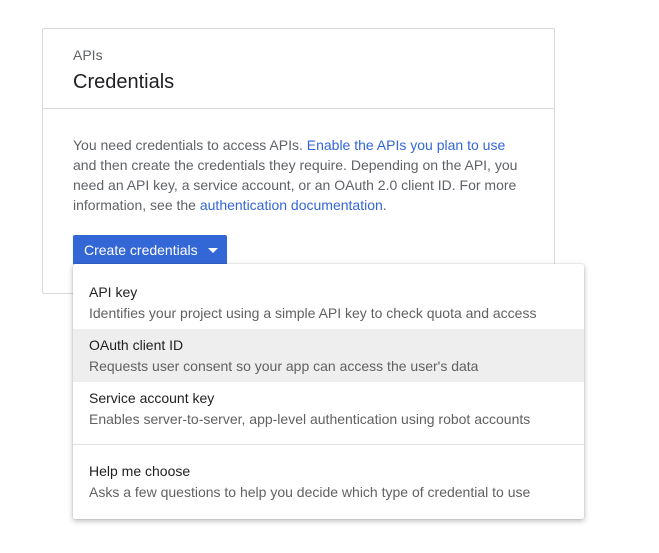  I want to click on breadcrumb: APIs, so click(88, 55).